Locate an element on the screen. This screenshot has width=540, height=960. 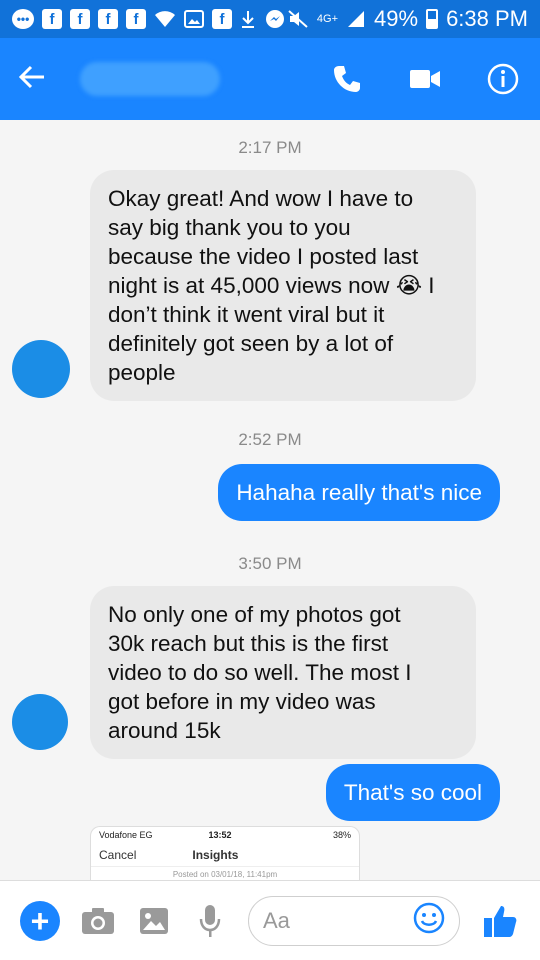
phone-icon is located at coordinates (347, 79).